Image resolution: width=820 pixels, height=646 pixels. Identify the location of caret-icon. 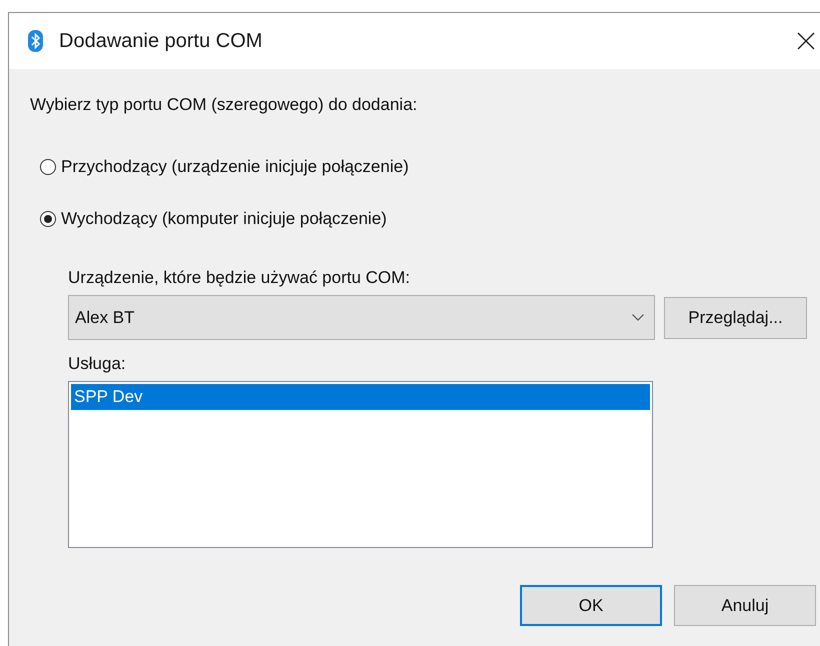
(638, 317).